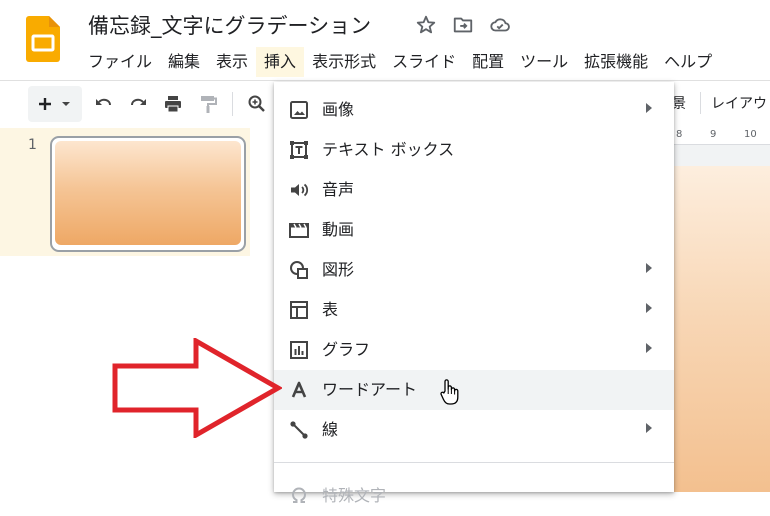 The image size is (770, 516). Describe the element at coordinates (474, 110) in the screenshot. I see `insert-image-item: 画像` at that location.